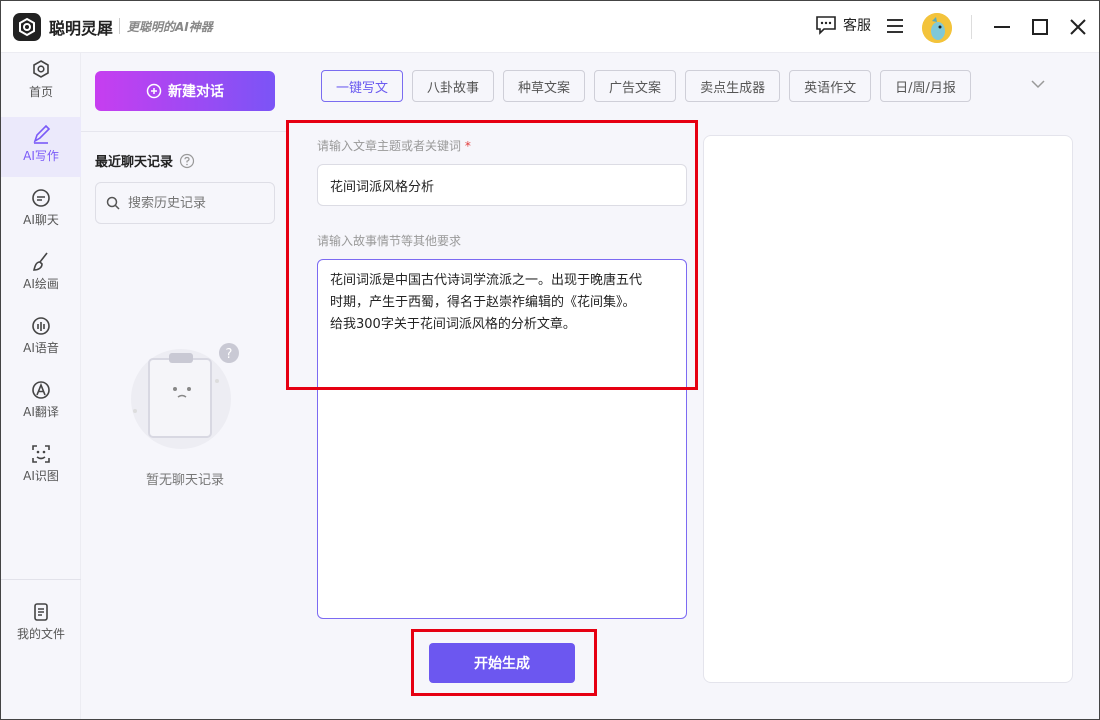 Image resolution: width=1100 pixels, height=720 pixels. Describe the element at coordinates (41, 348) in the screenshot. I see `nav-item-label: AI语音` at that location.